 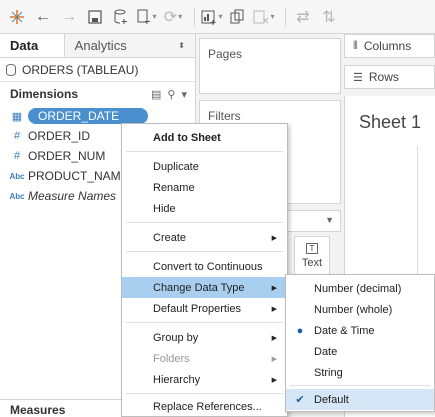 I want to click on menu-item-create: Create ▶, so click(x=204, y=237).